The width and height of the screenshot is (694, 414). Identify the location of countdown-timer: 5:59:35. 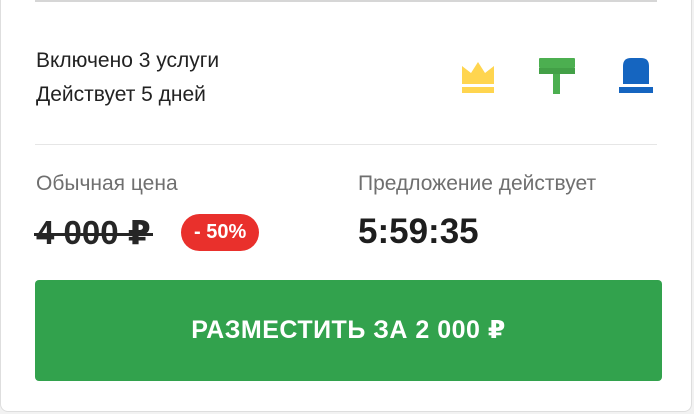
(418, 231).